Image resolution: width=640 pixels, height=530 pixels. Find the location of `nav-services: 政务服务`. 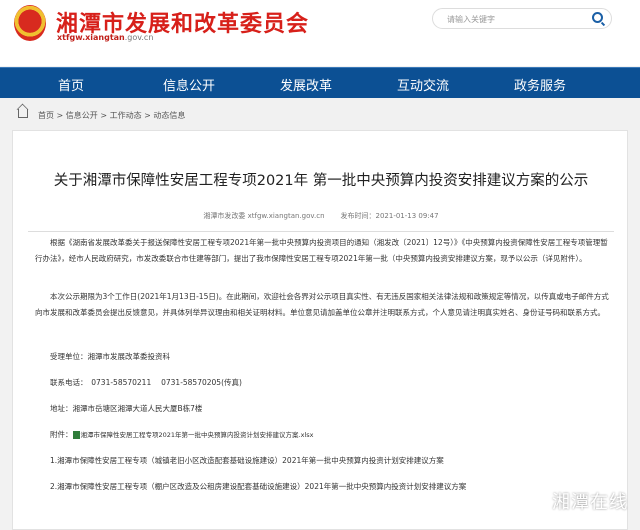

nav-services: 政务服务 is located at coordinates (540, 84).